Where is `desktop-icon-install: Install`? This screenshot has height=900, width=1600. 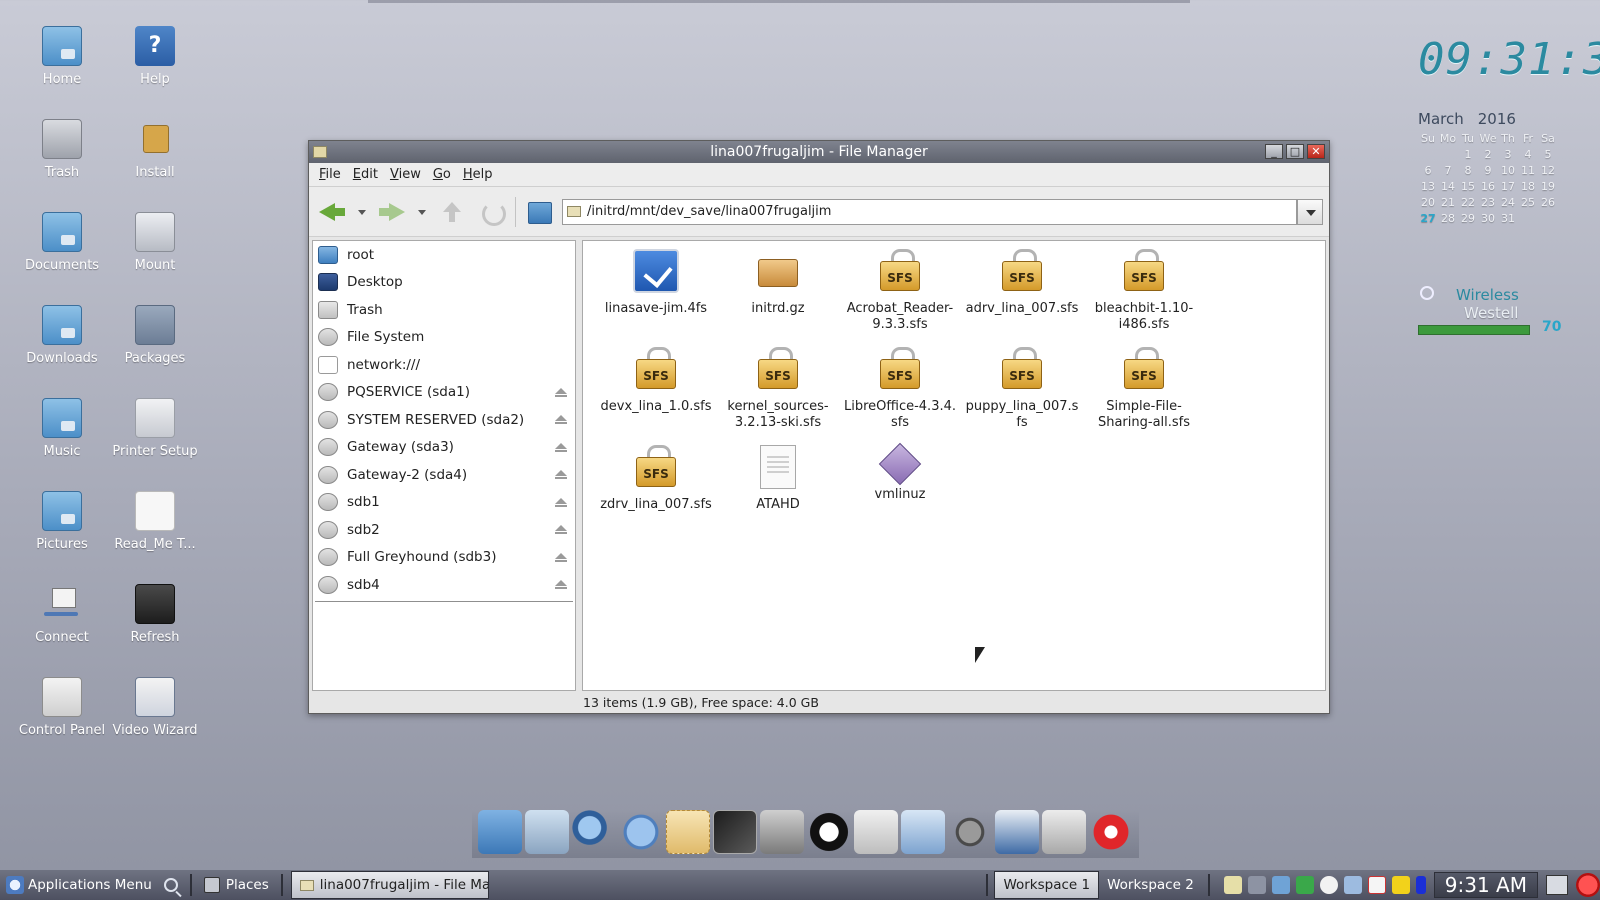
desktop-icon-install: Install is located at coordinates (155, 149).